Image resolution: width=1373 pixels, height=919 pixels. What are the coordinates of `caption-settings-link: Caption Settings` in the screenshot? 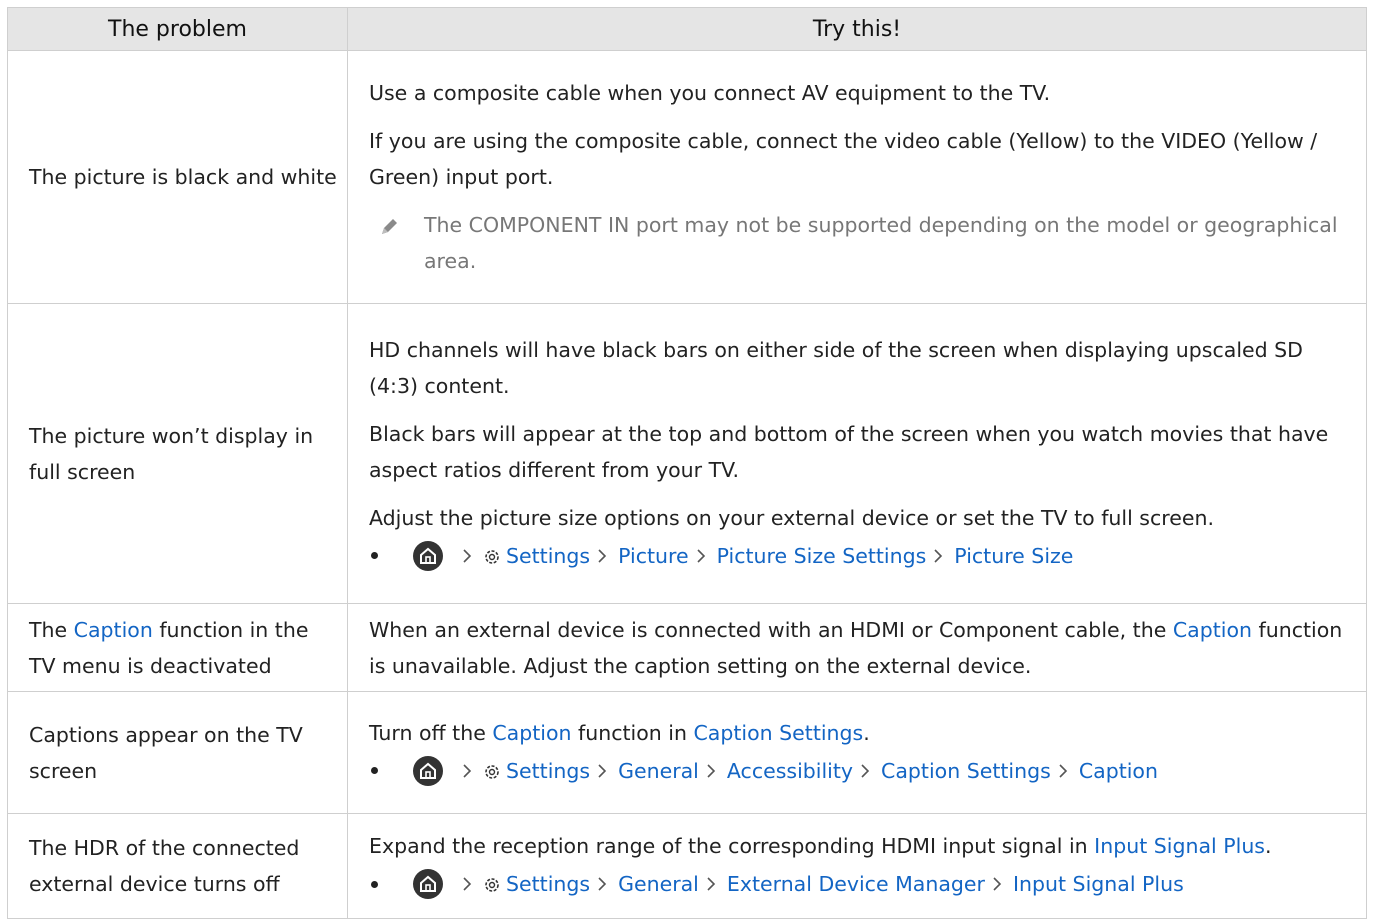 It's located at (778, 733).